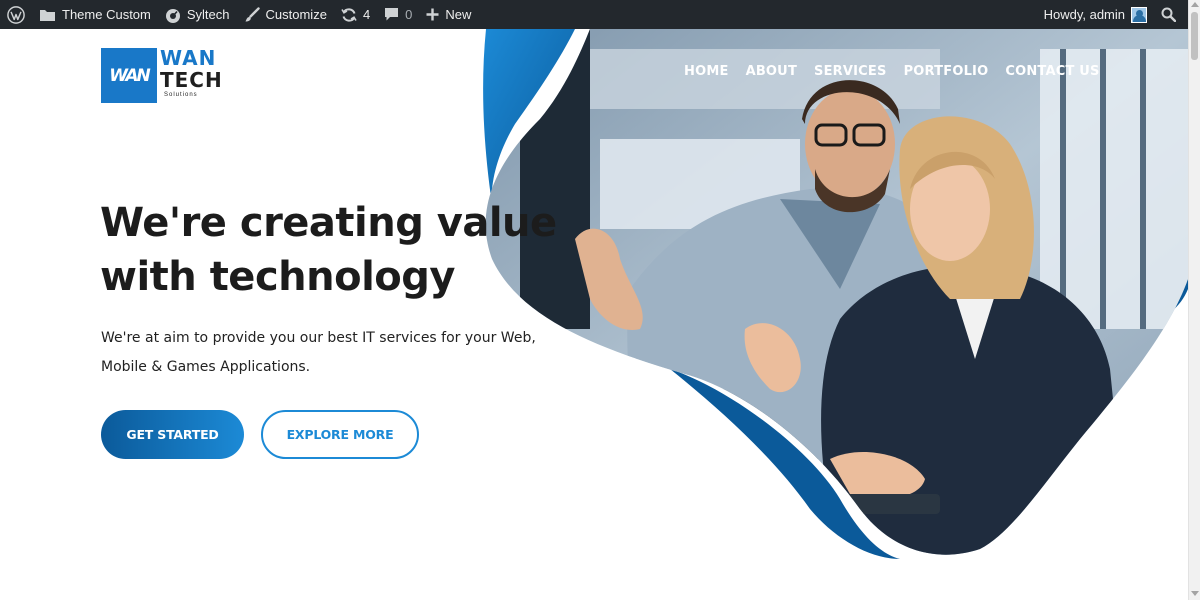 The width and height of the screenshot is (1200, 600). I want to click on logo-wordmark: WAN TECH Solutions, so click(191, 73).